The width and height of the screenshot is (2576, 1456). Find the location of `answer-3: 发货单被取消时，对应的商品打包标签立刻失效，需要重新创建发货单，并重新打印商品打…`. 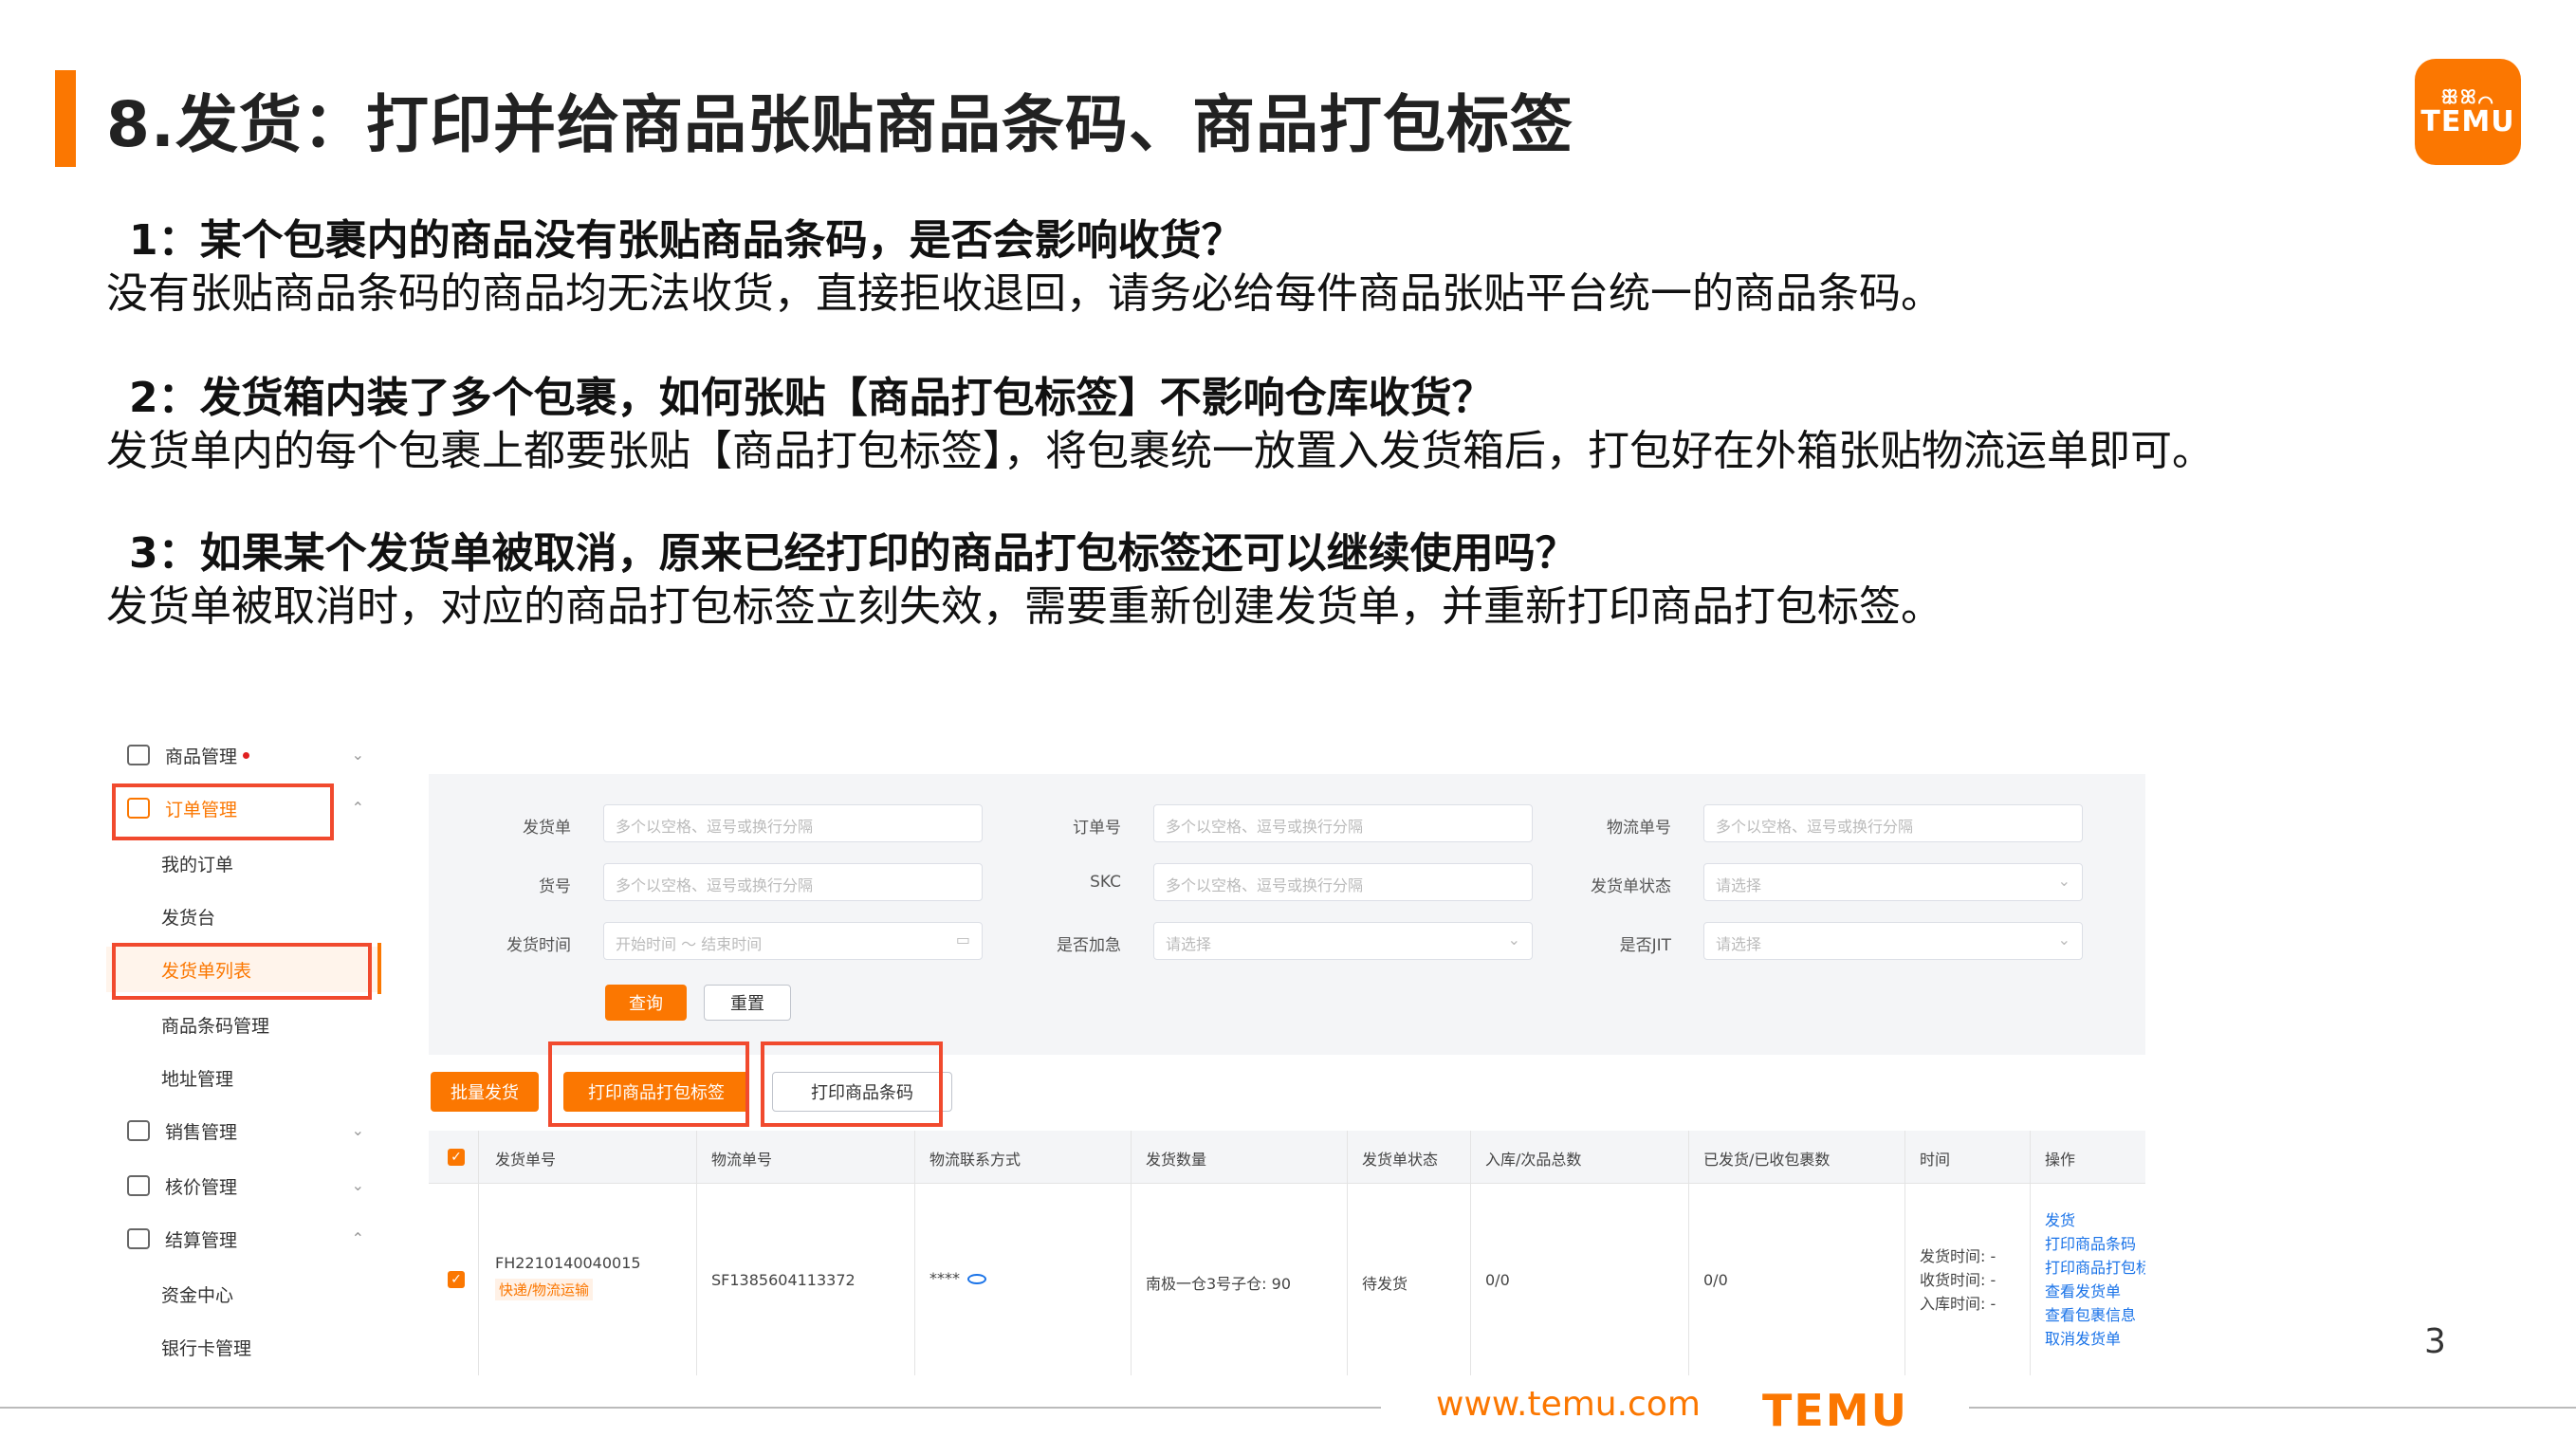

answer-3: 发货单被取消时，对应的商品打包标签立刻失效，需要重新创建发货单，并重新打印商品打… is located at coordinates (1024, 606).